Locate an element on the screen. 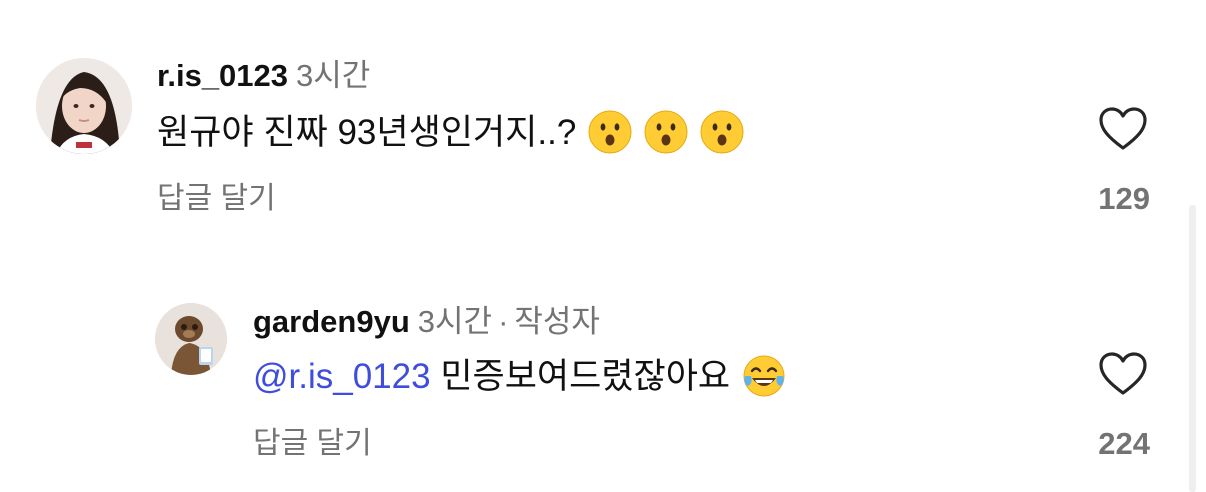 This screenshot has width=1206, height=492. comment-meta: r.is_0123 3시간 is located at coordinates (263, 76).